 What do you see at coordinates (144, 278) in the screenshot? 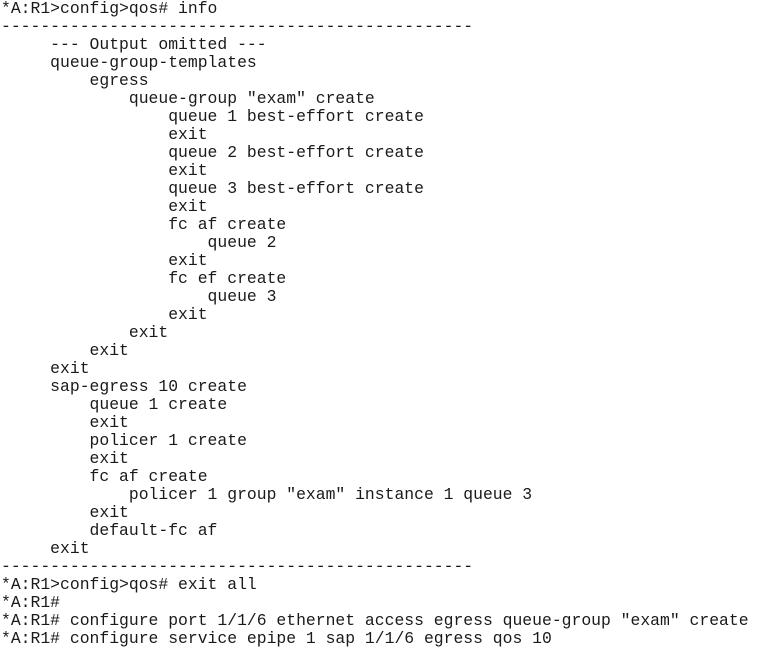
I see `config-output-line: fc ef create` at bounding box center [144, 278].